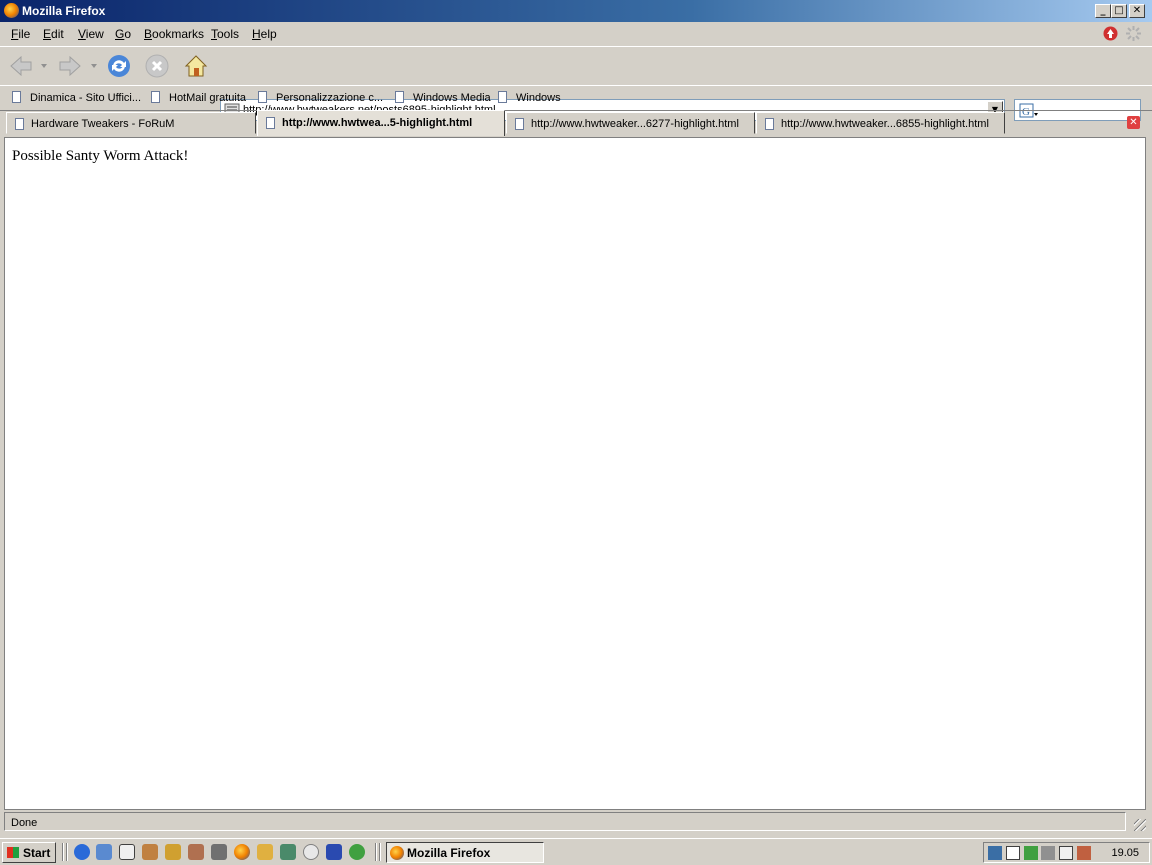 This screenshot has width=1152, height=865. I want to click on windows-taskbar: Start Mozilla Firefox 19.05, so click(576, 851).